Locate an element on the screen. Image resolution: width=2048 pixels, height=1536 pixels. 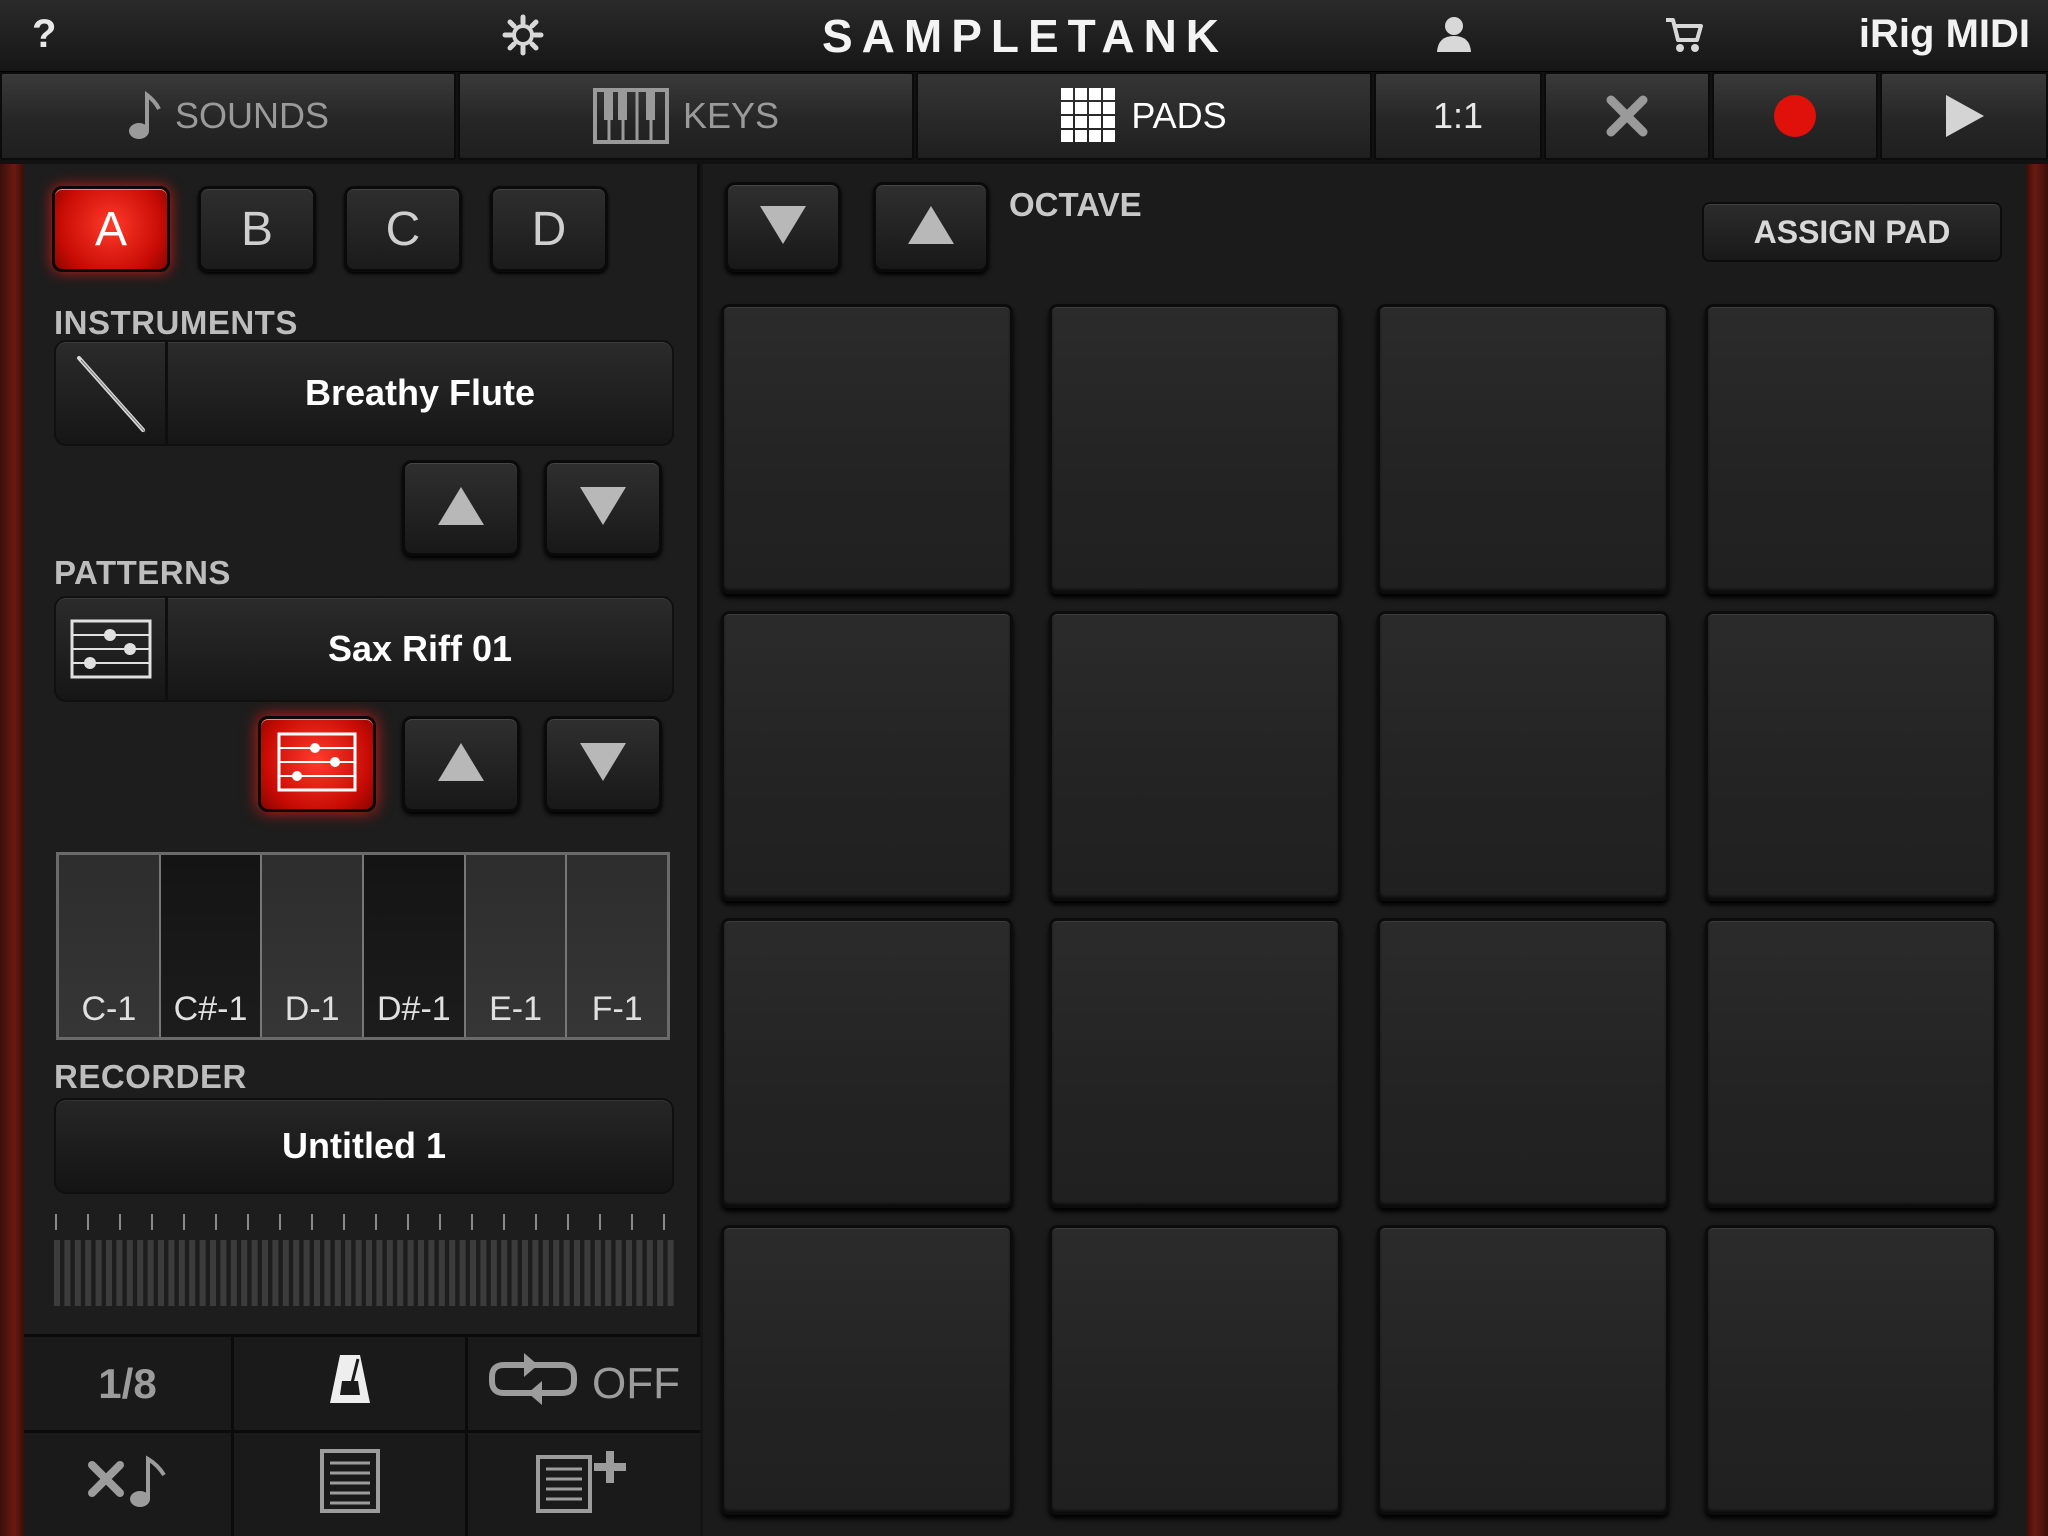
instrument-next-button is located at coordinates (603, 508).